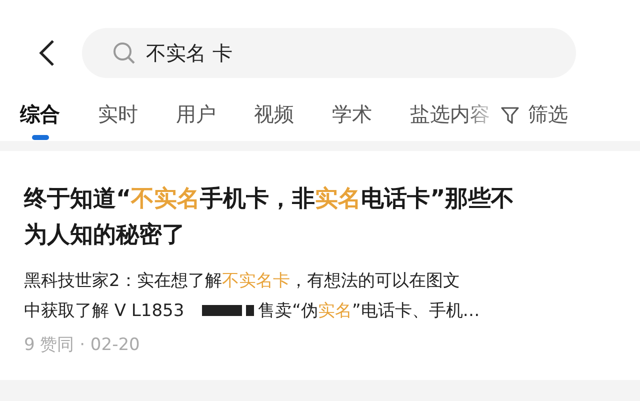  I want to click on search-tab: 实时, so click(118, 120).